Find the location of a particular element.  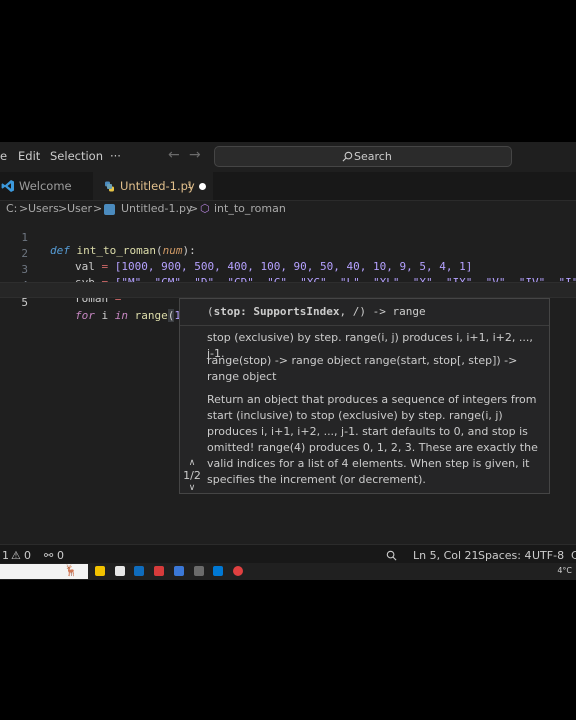

taskbar-search-box: 🦌 is located at coordinates (44, 571).